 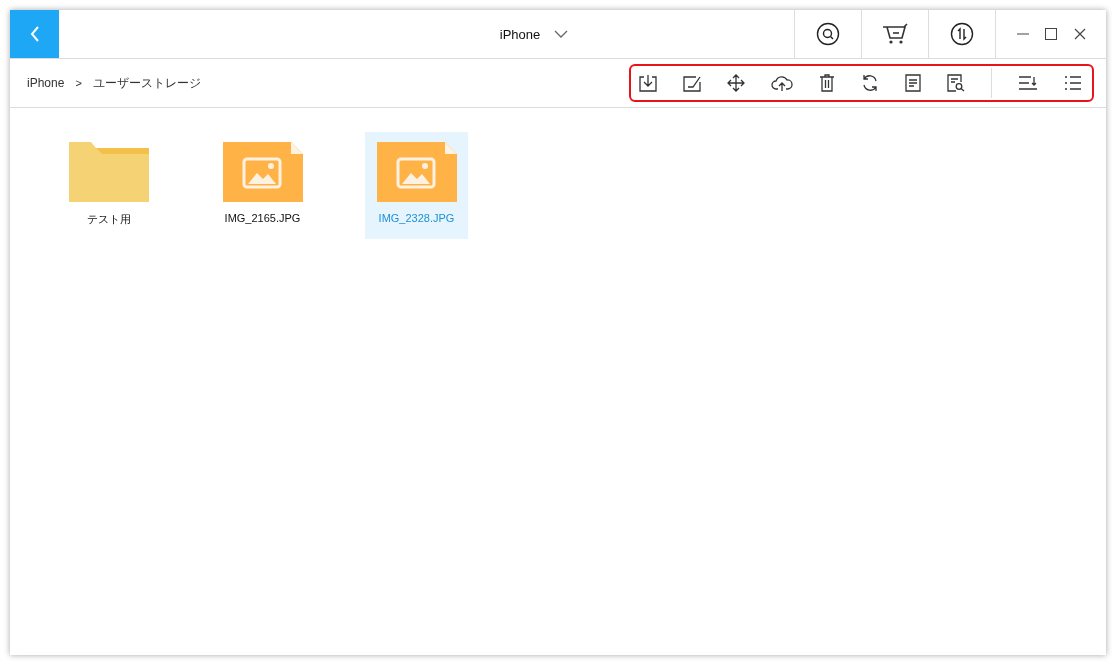 What do you see at coordinates (870, 83) in the screenshot?
I see `refresh-icon` at bounding box center [870, 83].